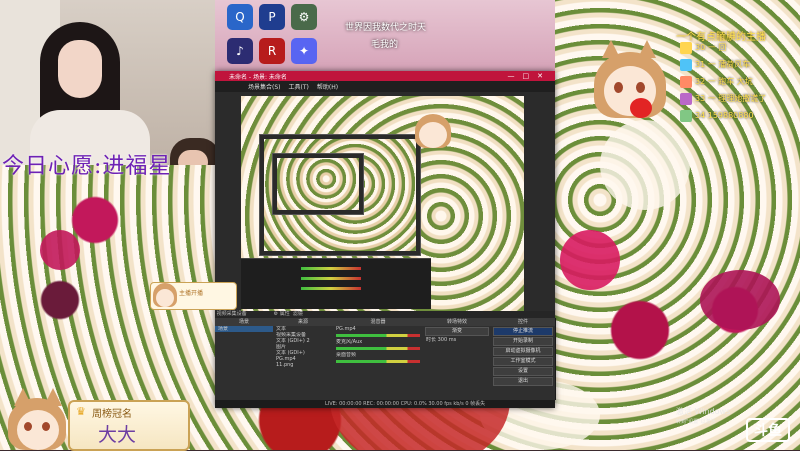  Describe the element at coordinates (523, 341) in the screenshot. I see `start-recording-button: 开始录制` at that location.